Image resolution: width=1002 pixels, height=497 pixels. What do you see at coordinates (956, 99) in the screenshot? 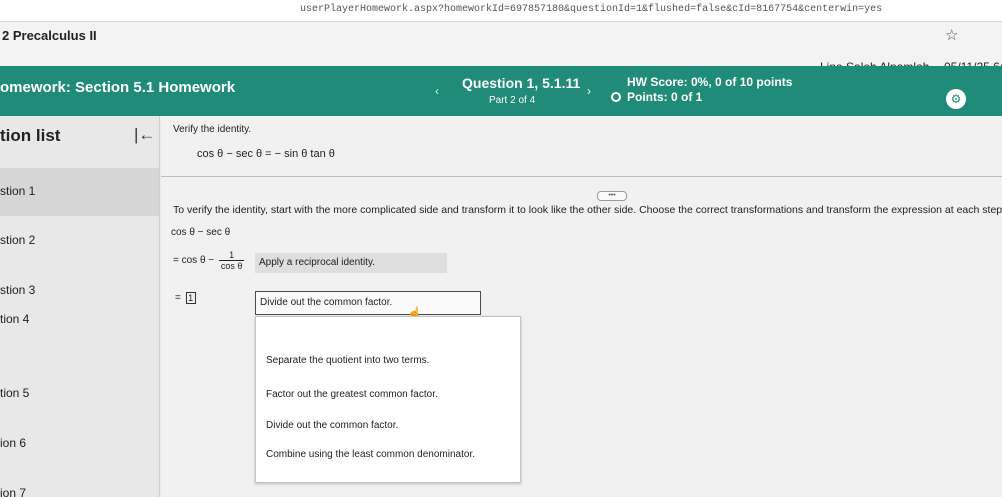
I see `settings-icon: ⚙` at bounding box center [956, 99].